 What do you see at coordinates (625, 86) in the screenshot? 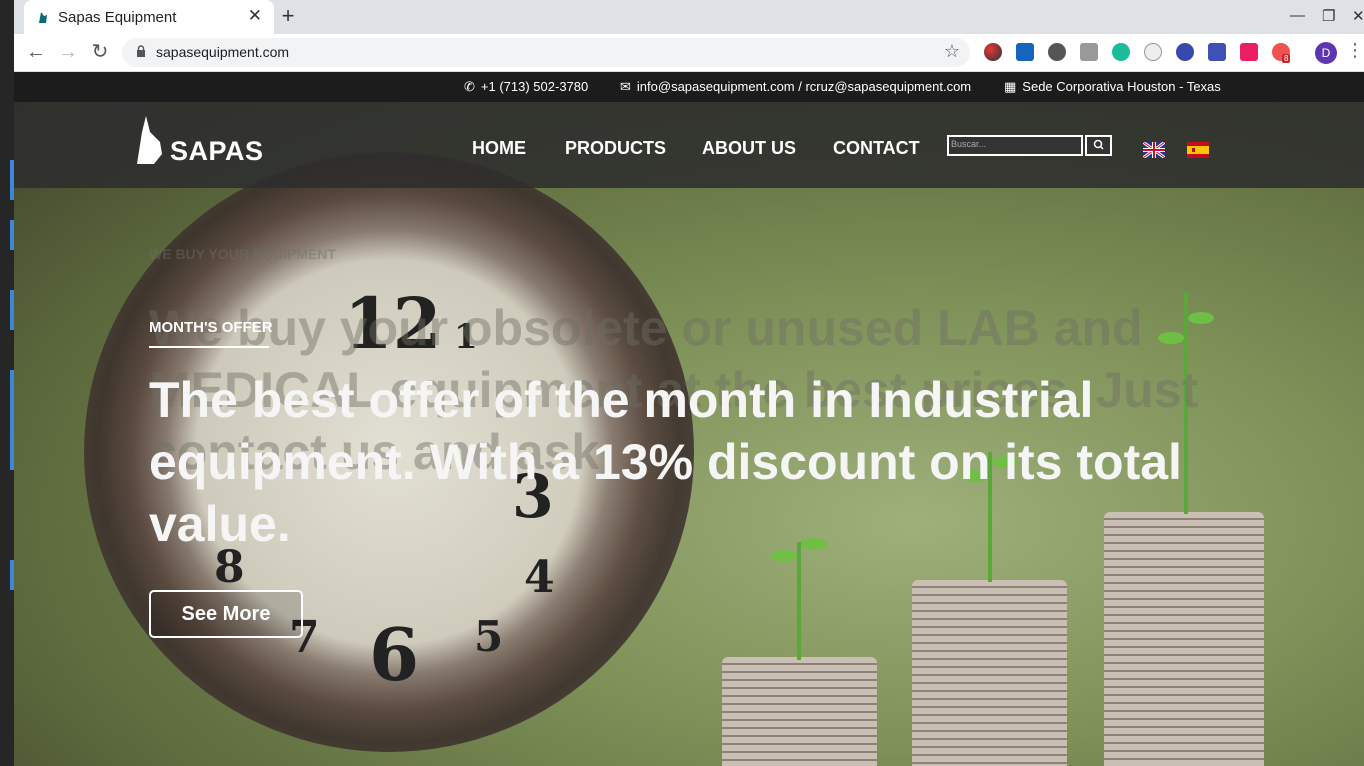
I see `envelope-icon: ✉` at bounding box center [625, 86].